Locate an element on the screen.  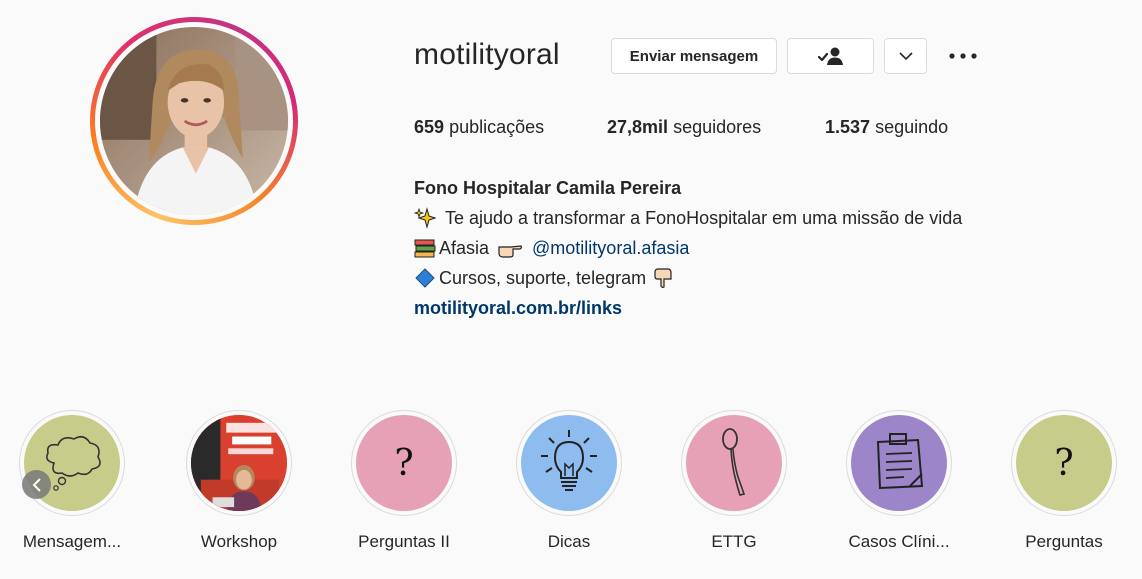
posts-stat: 659 publicações is located at coordinates (479, 127).